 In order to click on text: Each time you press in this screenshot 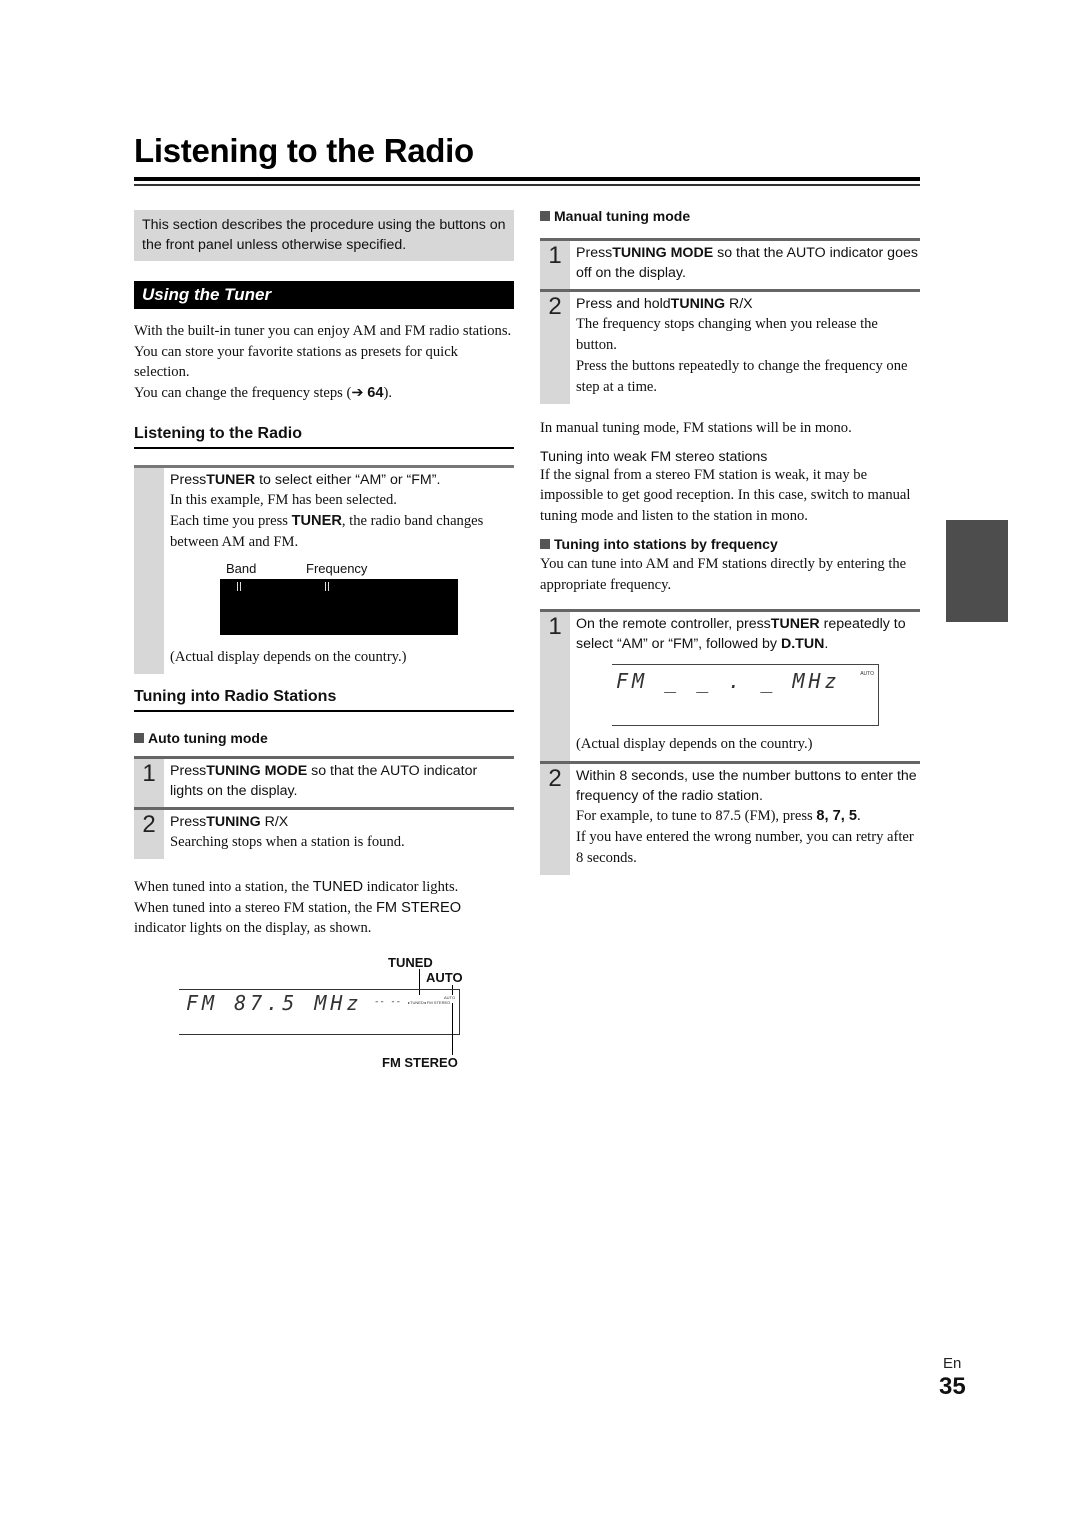, I will do `click(231, 521)`.